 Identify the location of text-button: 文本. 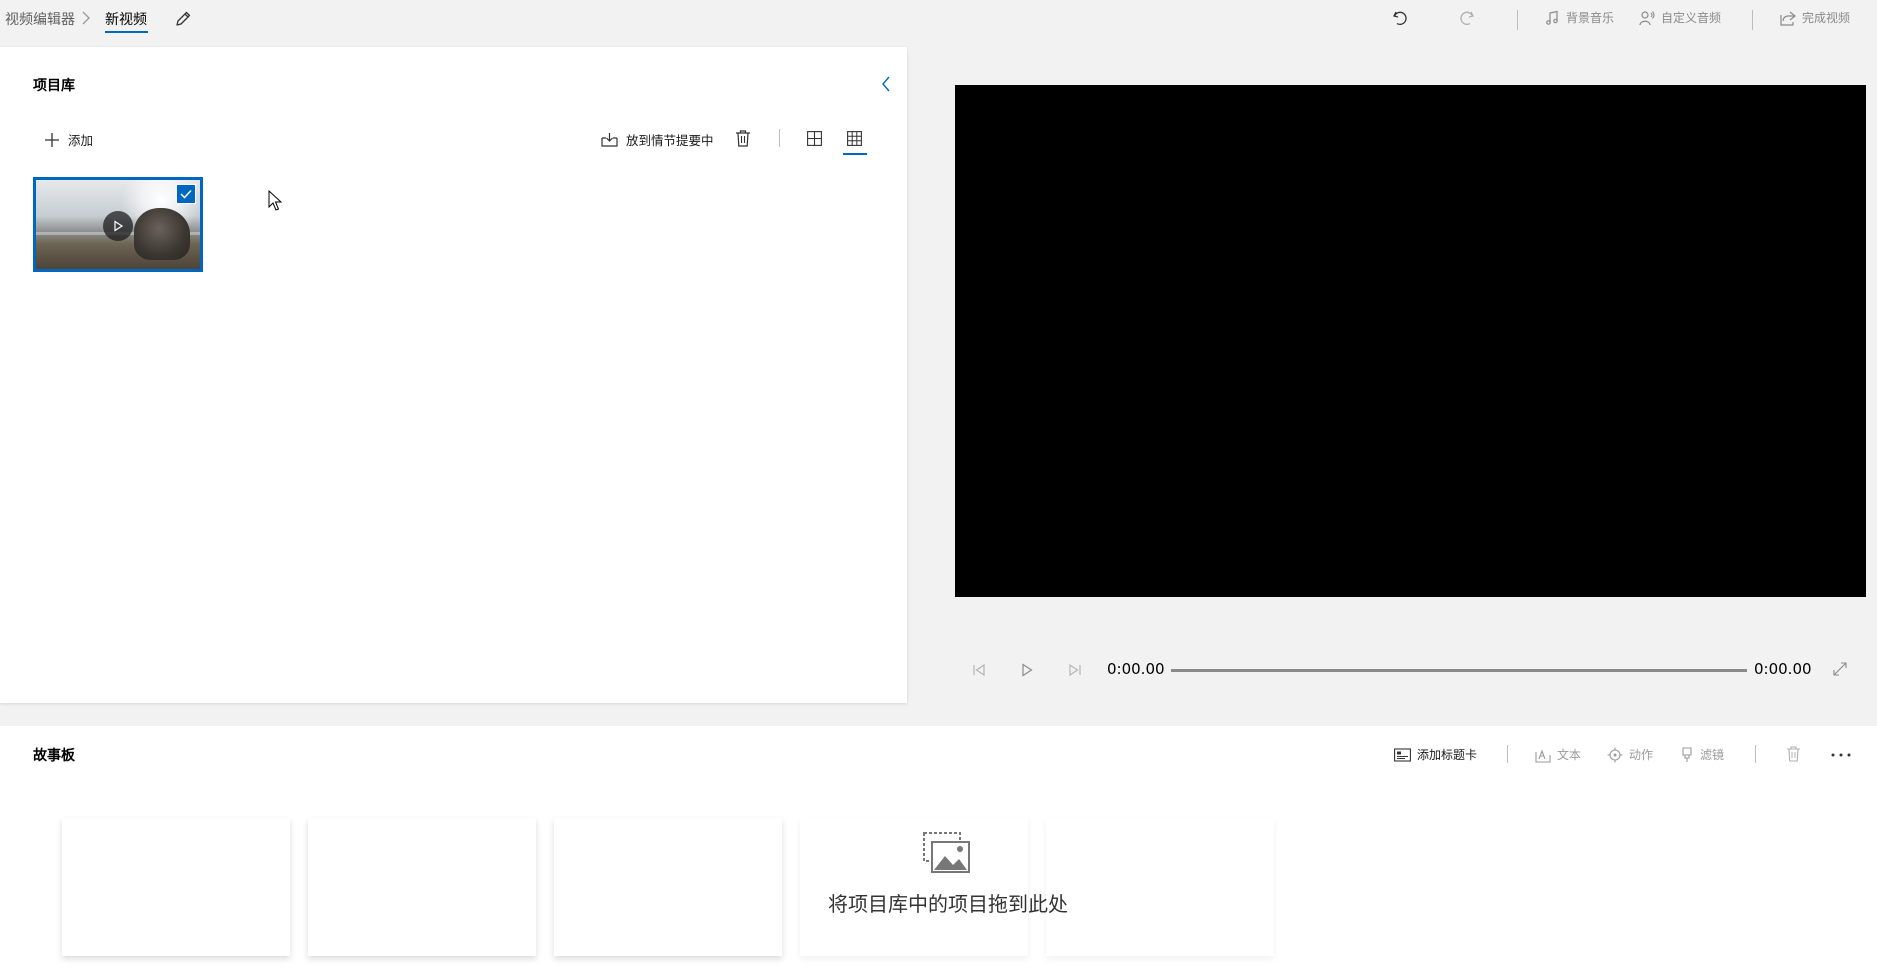
(1558, 754).